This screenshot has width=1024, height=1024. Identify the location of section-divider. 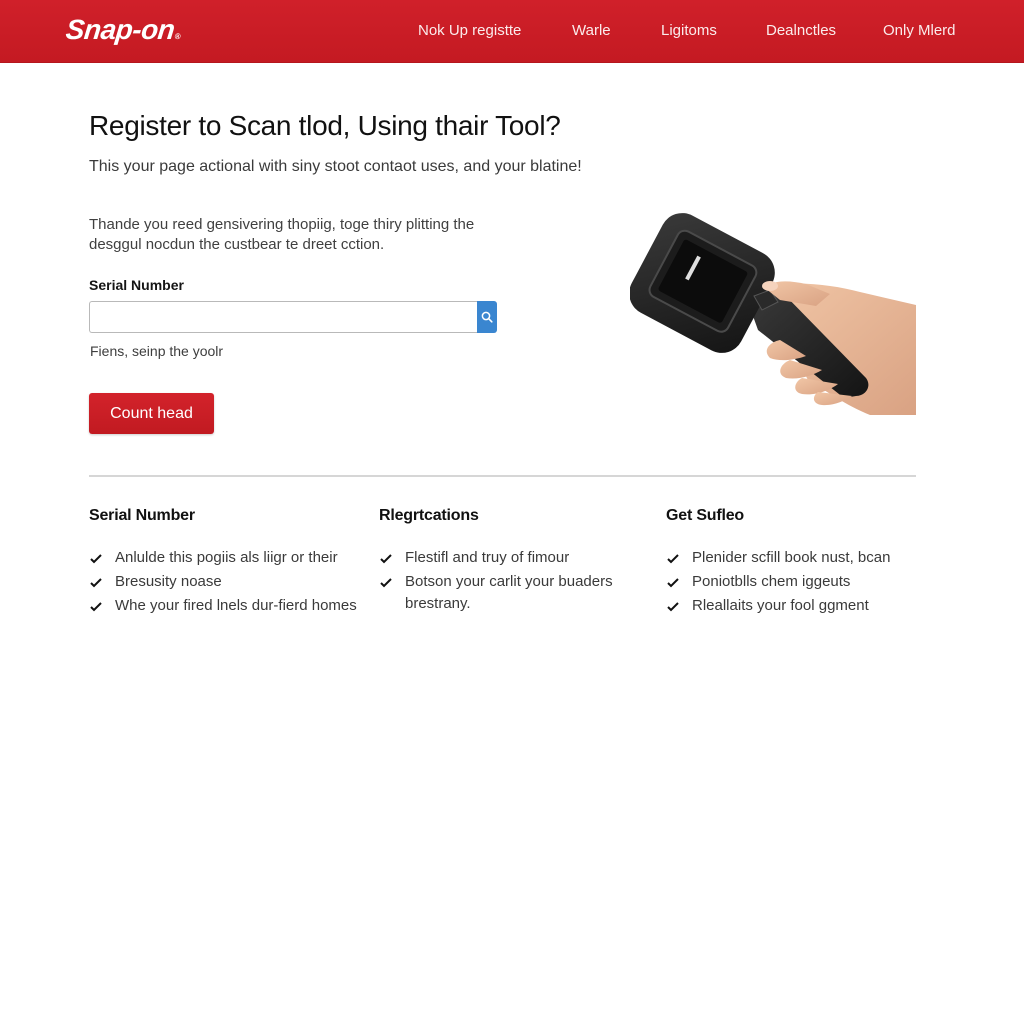
(502, 476).